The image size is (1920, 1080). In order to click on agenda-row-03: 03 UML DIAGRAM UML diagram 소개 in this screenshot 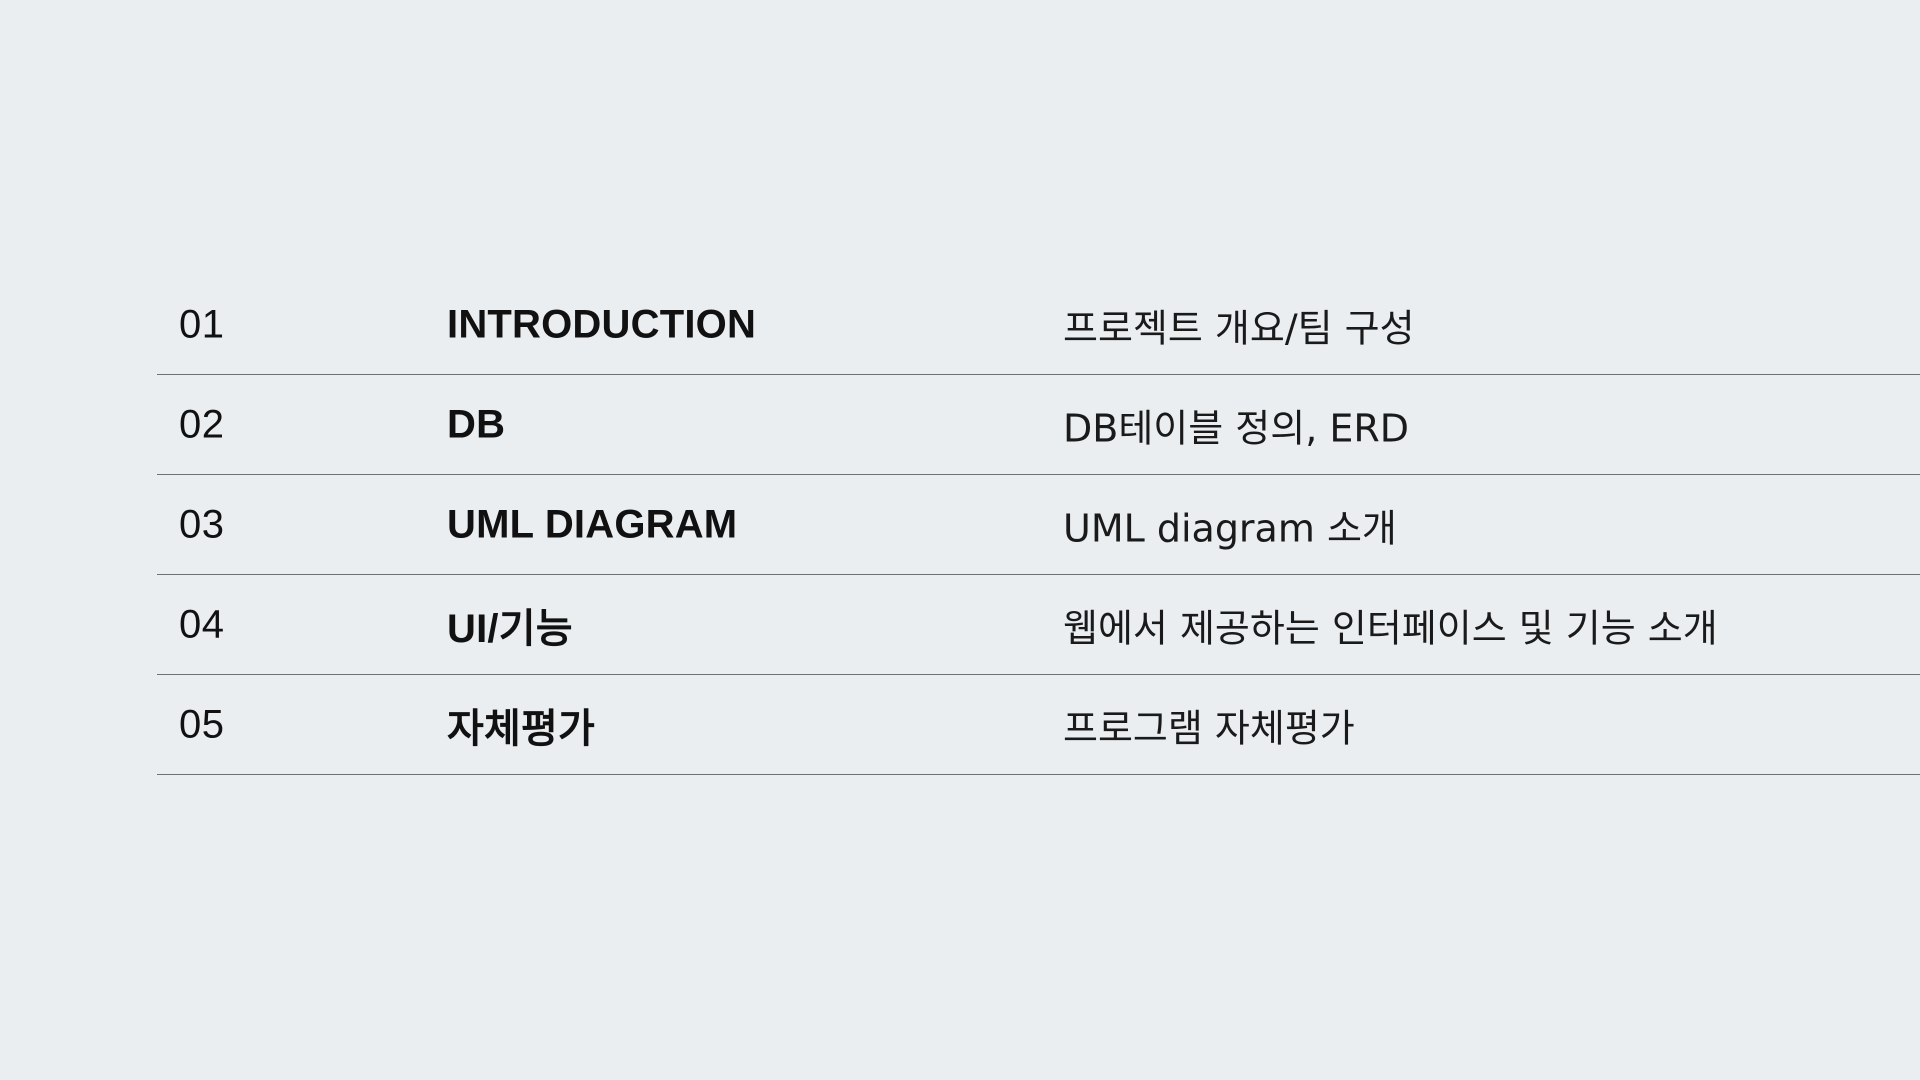, I will do `click(1038, 525)`.